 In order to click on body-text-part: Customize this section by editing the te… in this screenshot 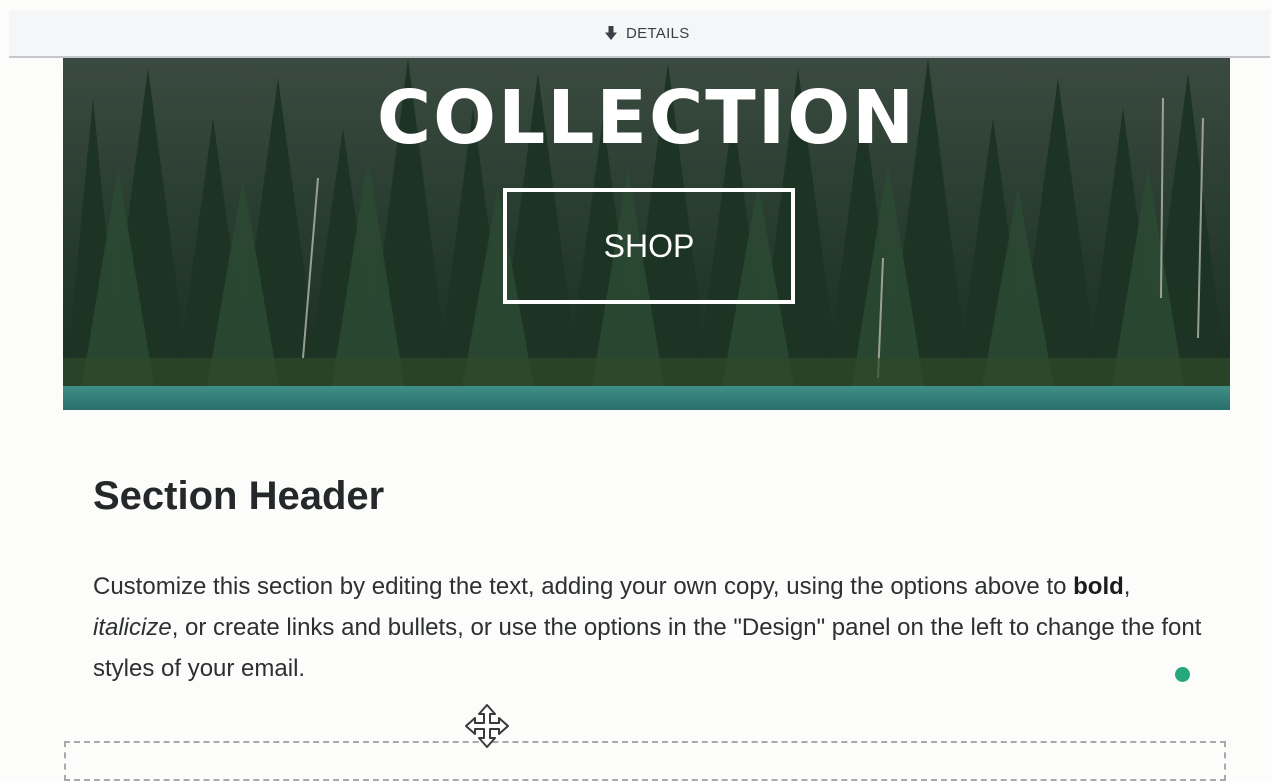, I will do `click(583, 586)`.